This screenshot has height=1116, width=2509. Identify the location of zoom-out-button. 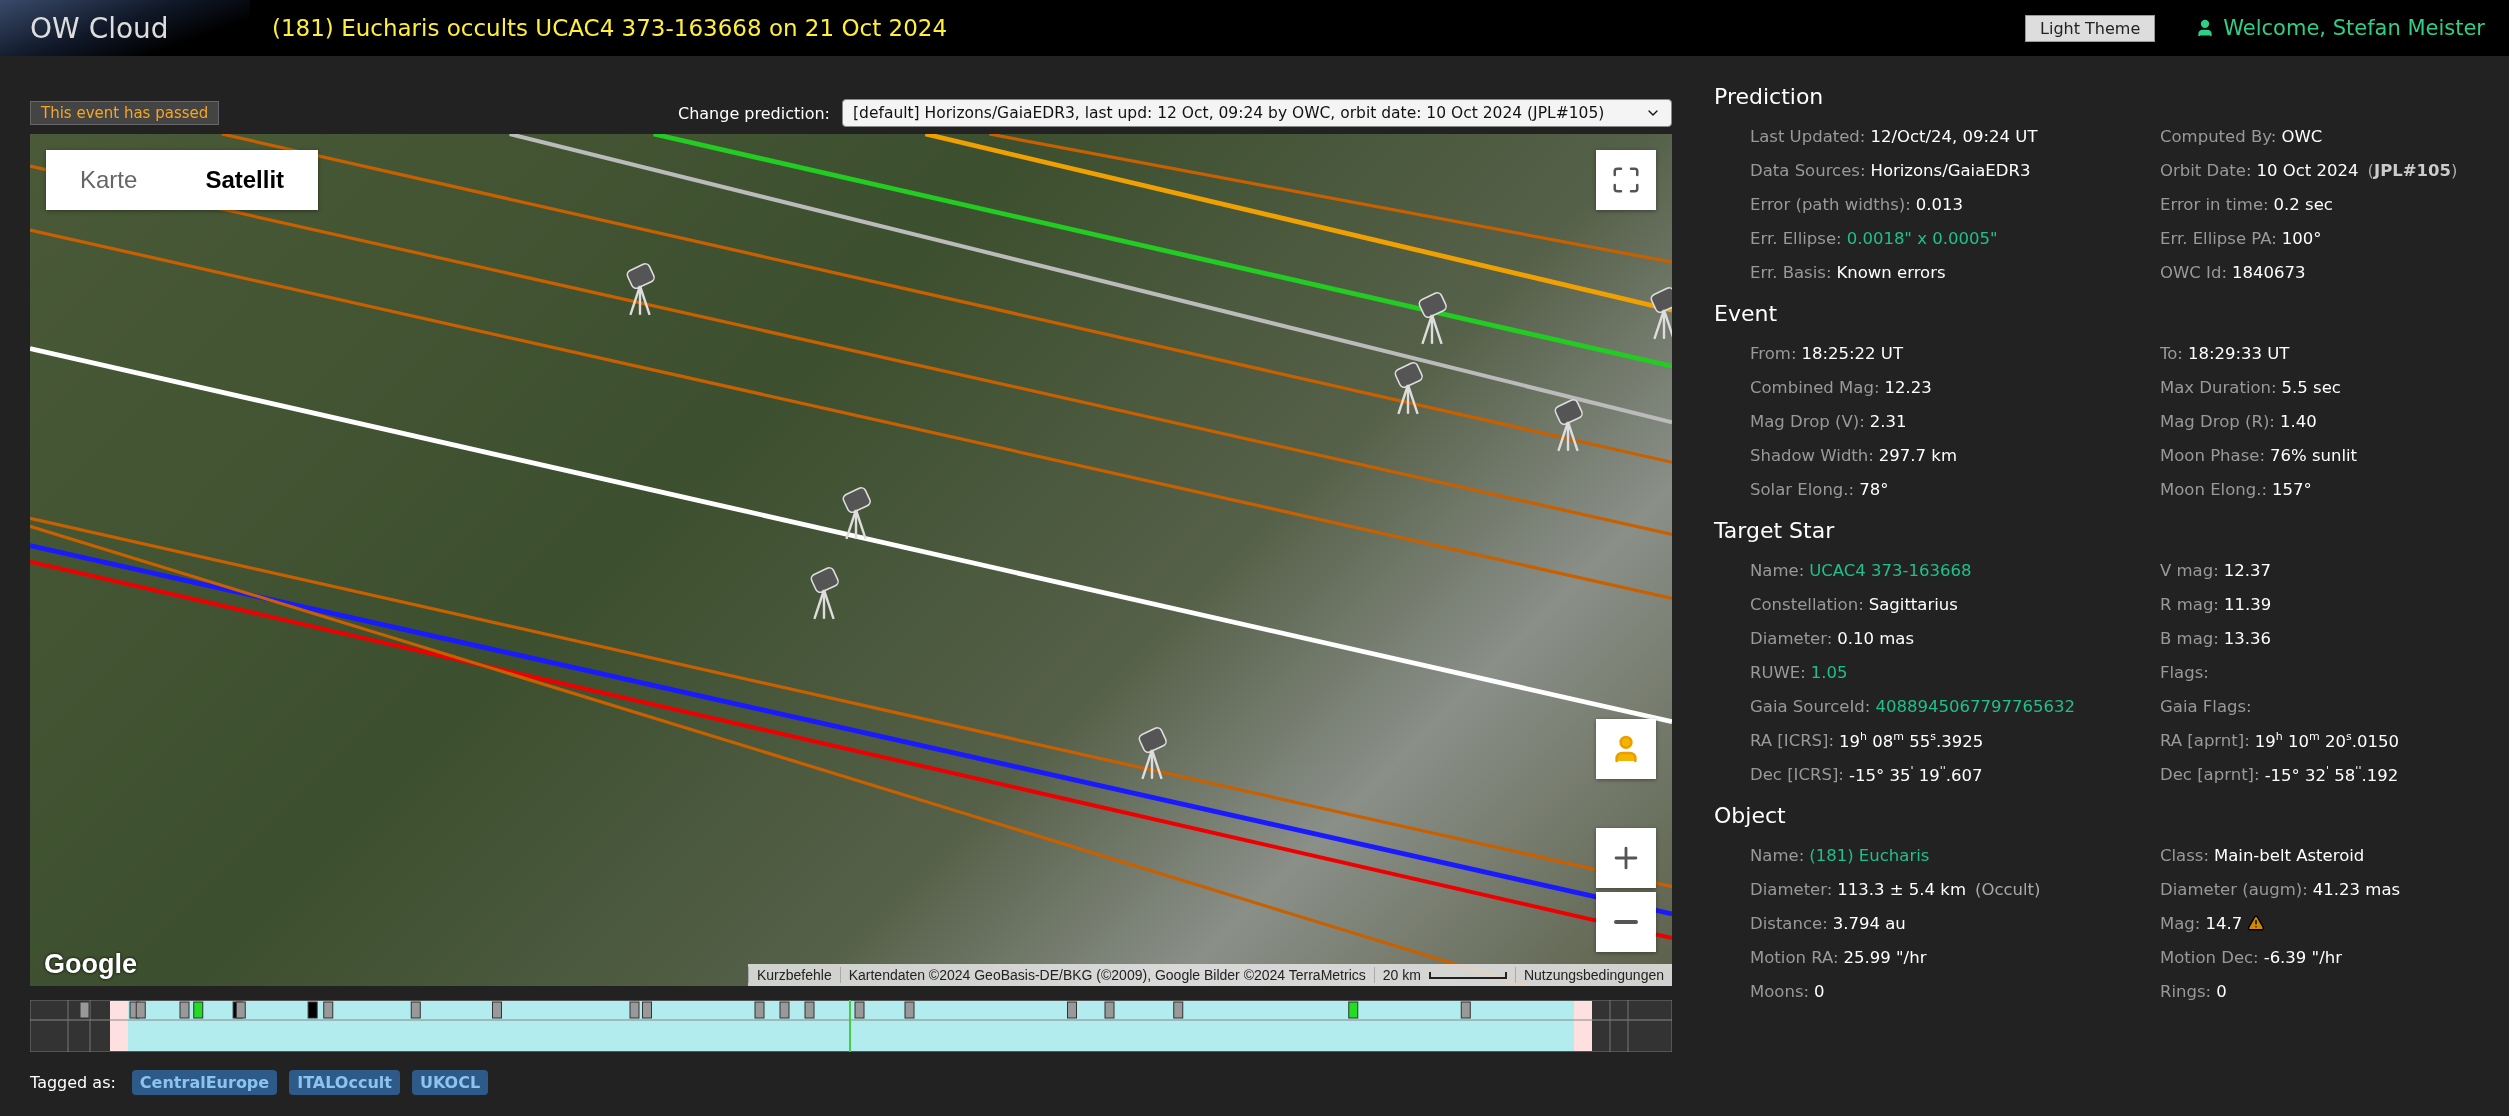
(1626, 922).